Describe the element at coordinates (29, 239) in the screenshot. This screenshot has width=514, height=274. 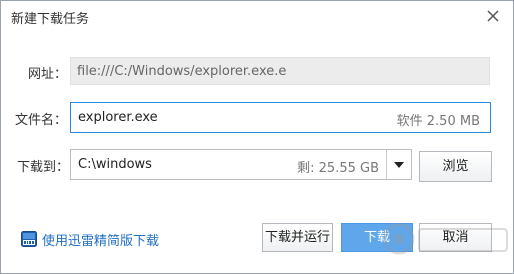
I see `xunlei-lite-icon` at that location.